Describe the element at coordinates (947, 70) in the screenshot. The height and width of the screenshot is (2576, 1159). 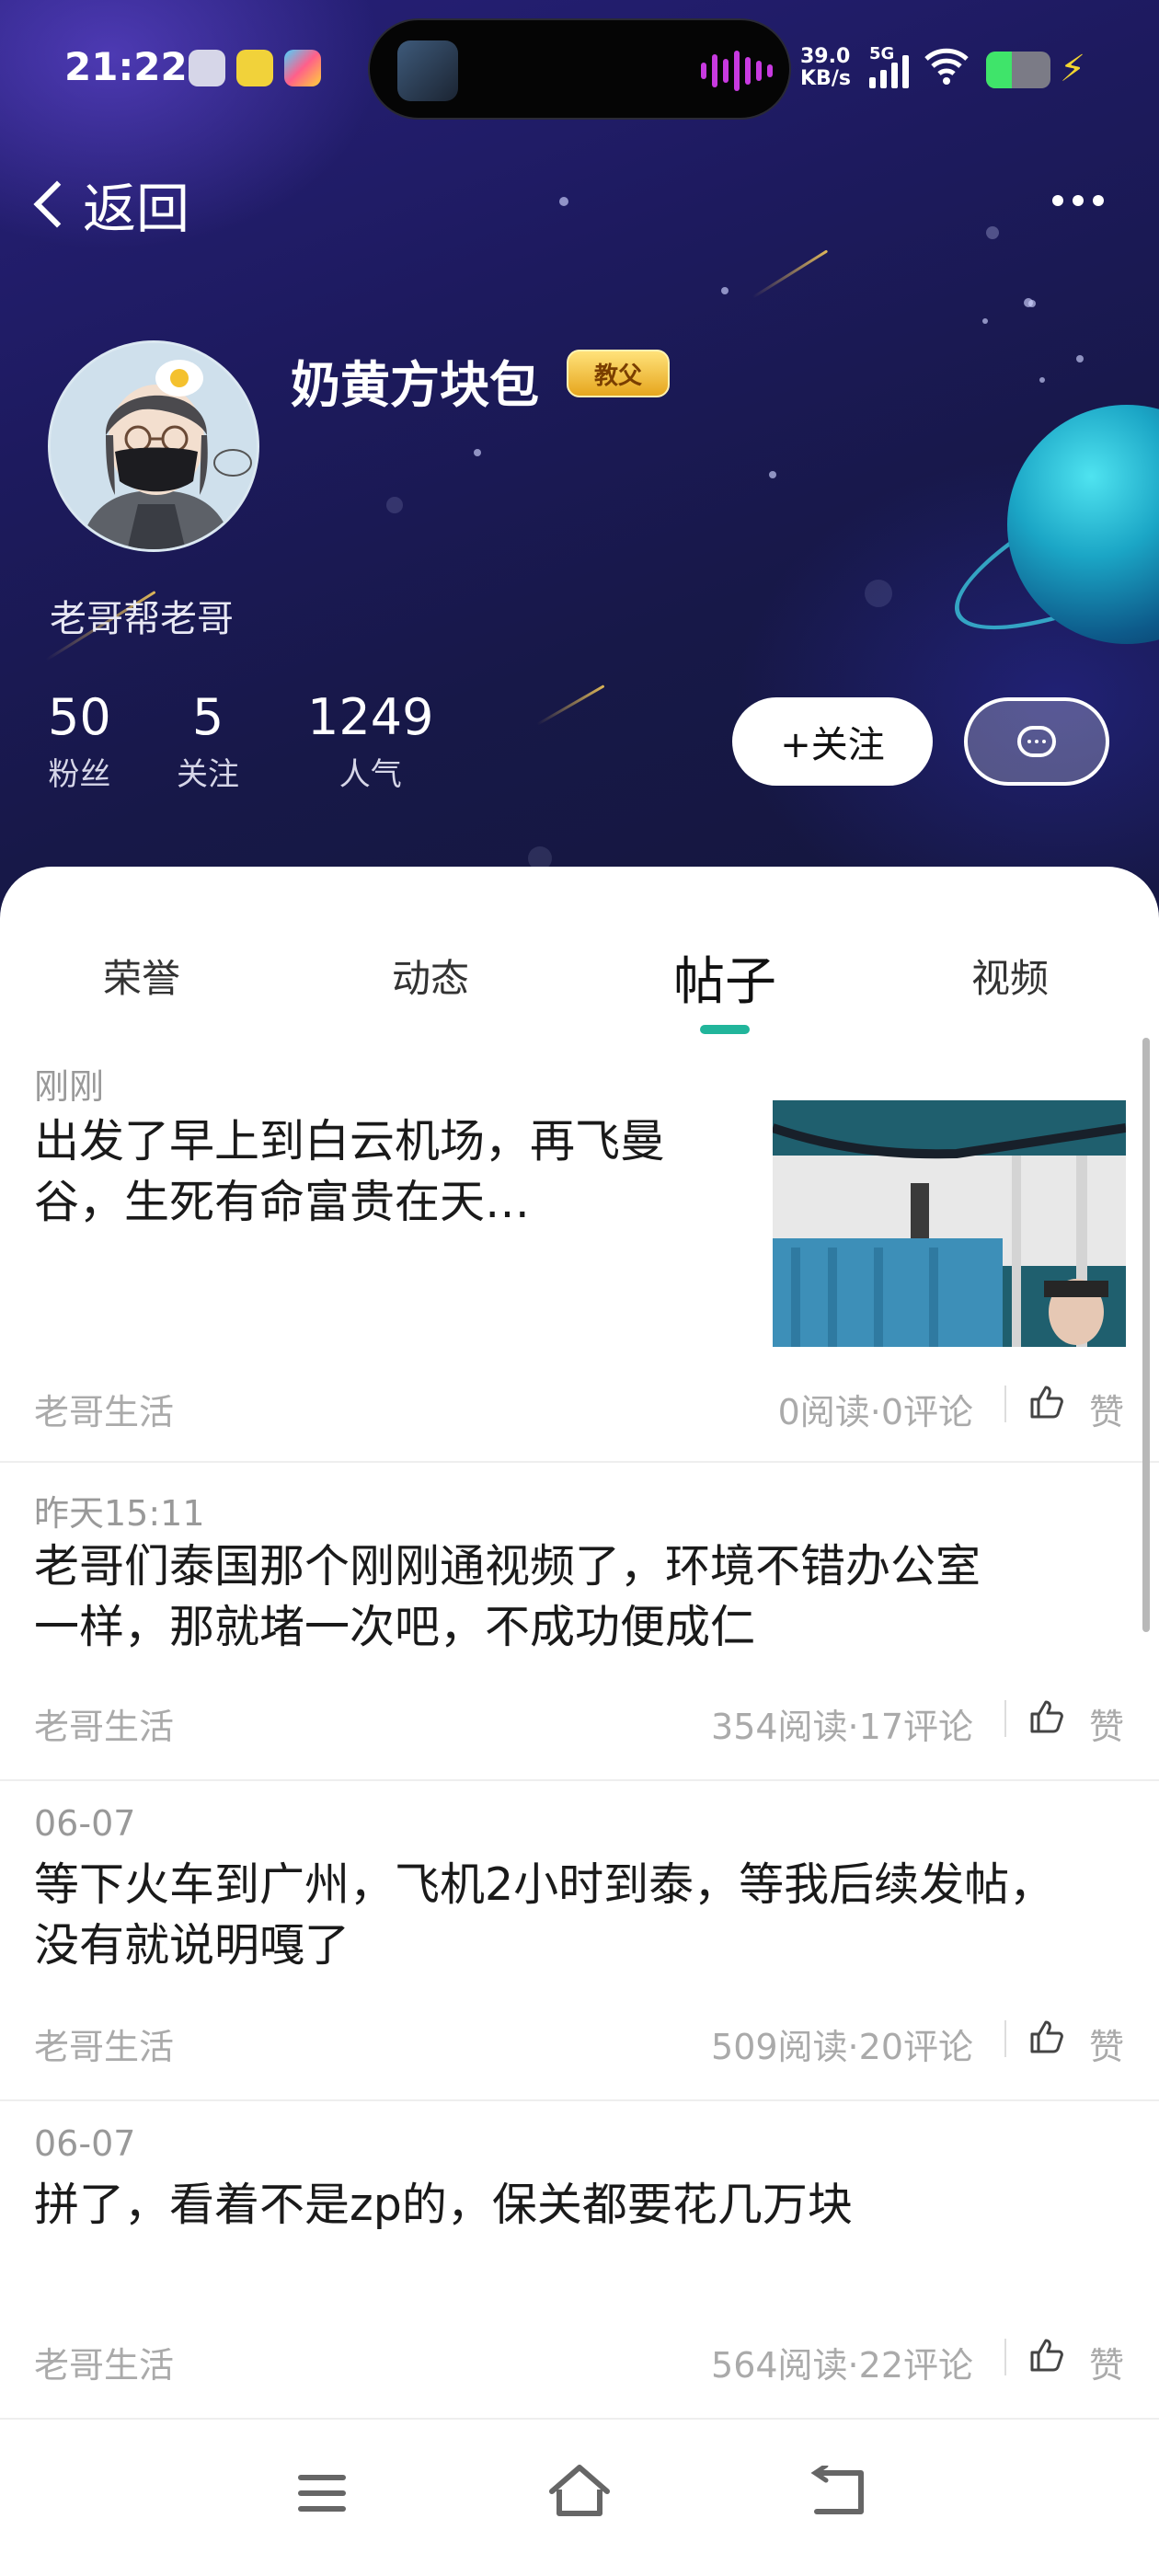
I see `wifi-icon` at that location.